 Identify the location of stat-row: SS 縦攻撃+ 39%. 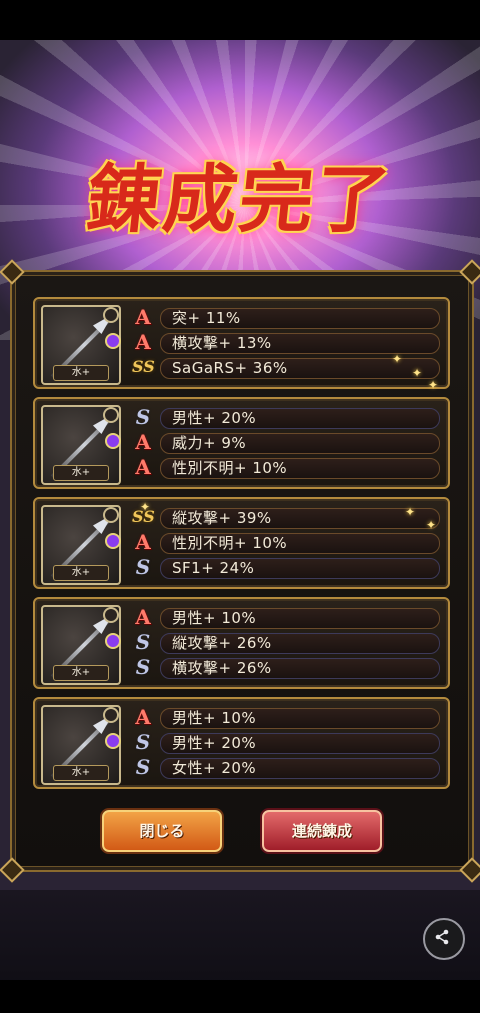
(286, 518).